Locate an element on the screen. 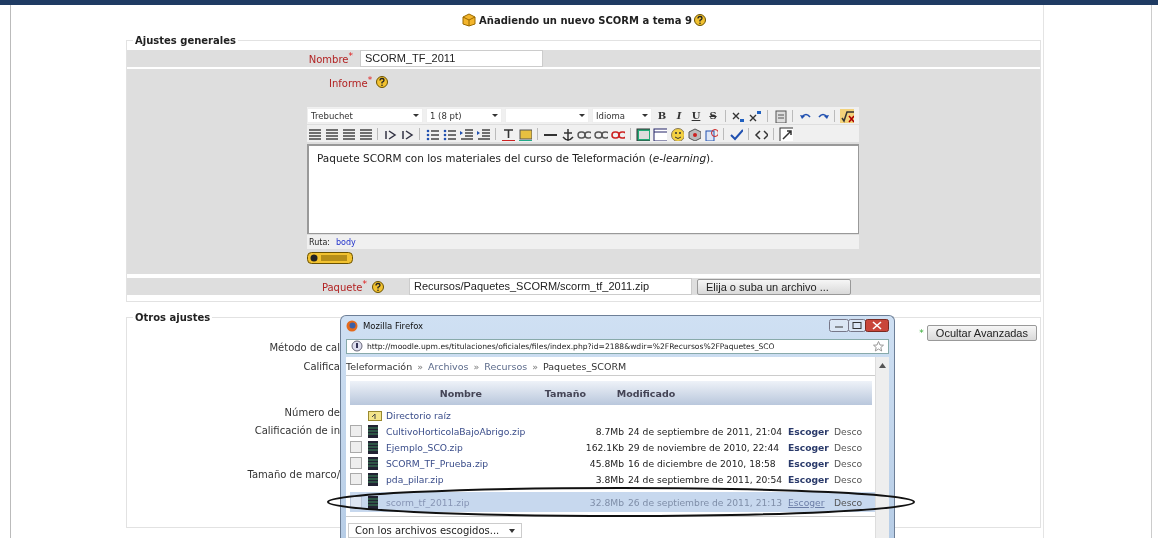 Image resolution: width=1158 pixels, height=538 pixels. file-row: pda_pilar.zip 3.8Mb 24 de septiembre de 2011, 20:54 Escoger Desco is located at coordinates (612, 479).